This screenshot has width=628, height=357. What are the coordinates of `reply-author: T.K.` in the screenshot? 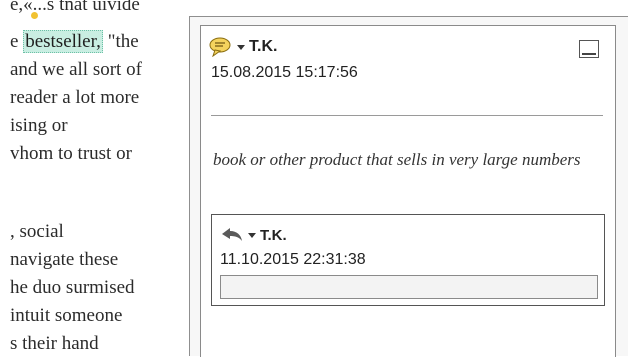 It's located at (273, 235).